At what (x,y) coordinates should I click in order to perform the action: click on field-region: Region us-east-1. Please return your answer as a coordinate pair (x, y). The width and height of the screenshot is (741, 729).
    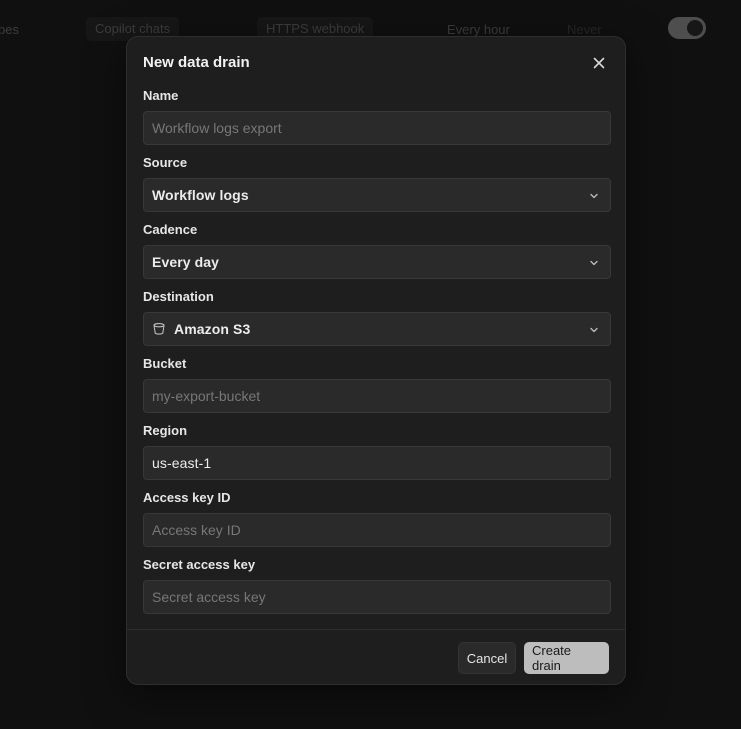
    Looking at the image, I should click on (377, 456).